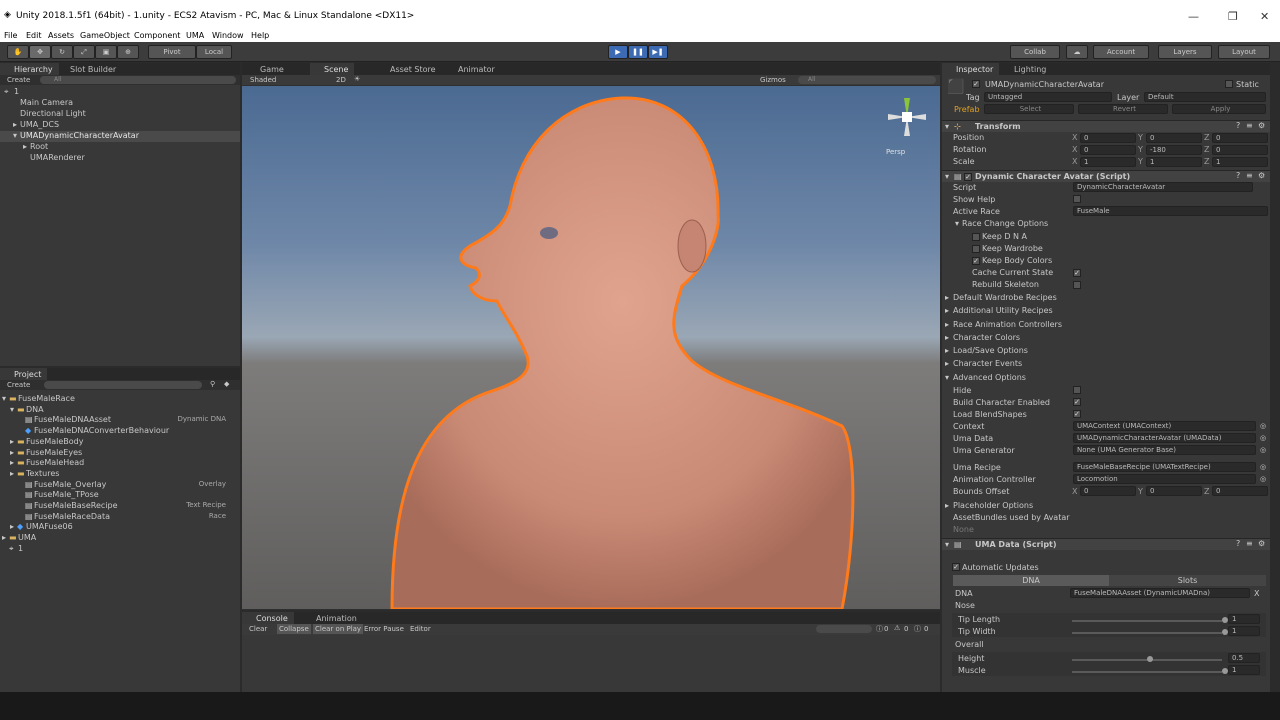  Describe the element at coordinates (1077, 199) in the screenshot. I see `show-help-checkbox` at that location.